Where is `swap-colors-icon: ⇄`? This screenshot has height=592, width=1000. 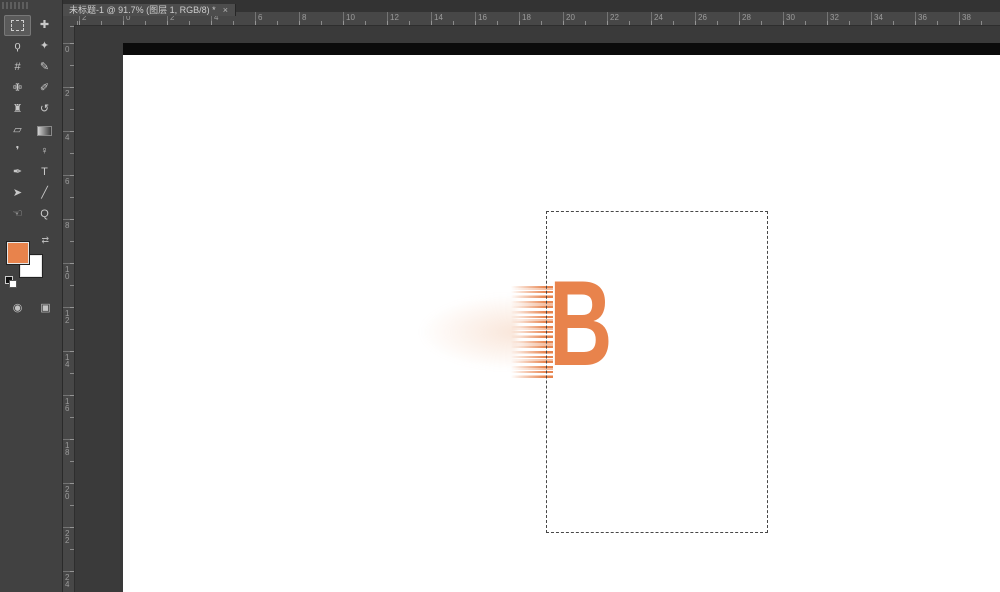 swap-colors-icon: ⇄ is located at coordinates (45, 240).